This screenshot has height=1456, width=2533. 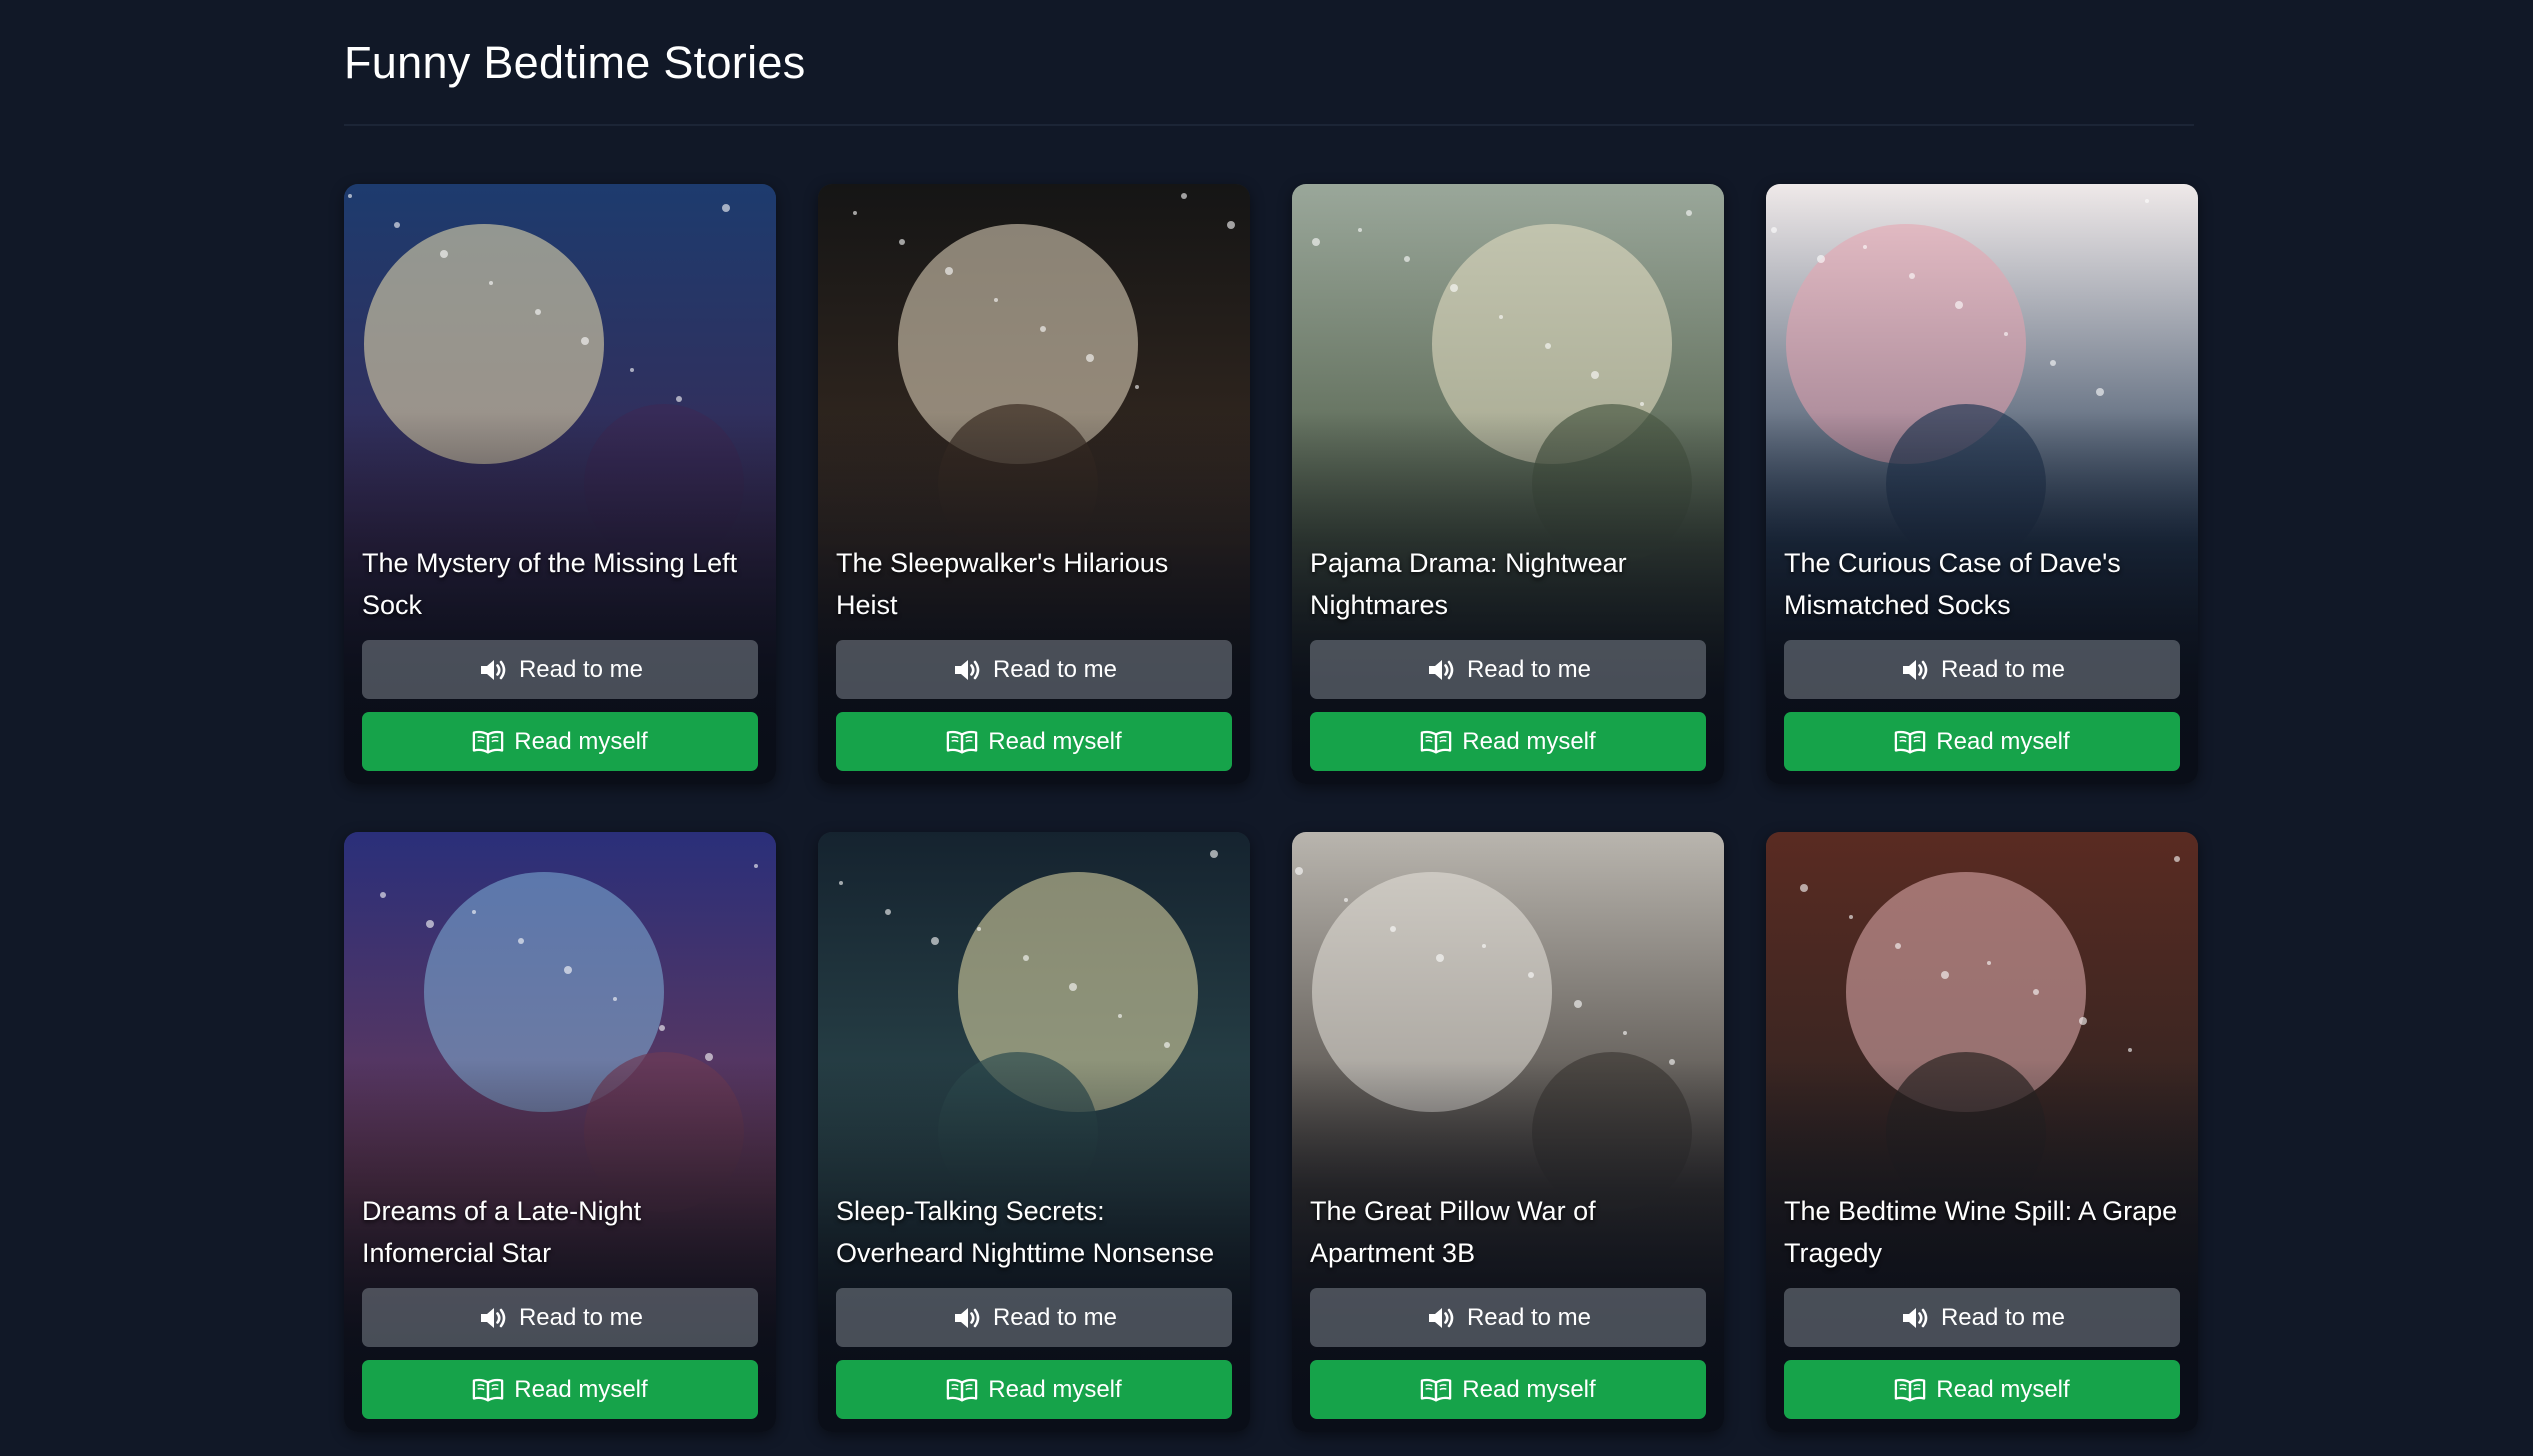 What do you see at coordinates (502, 1232) in the screenshot?
I see `story-title: Dreams of a Late-Night Infomercial Star` at bounding box center [502, 1232].